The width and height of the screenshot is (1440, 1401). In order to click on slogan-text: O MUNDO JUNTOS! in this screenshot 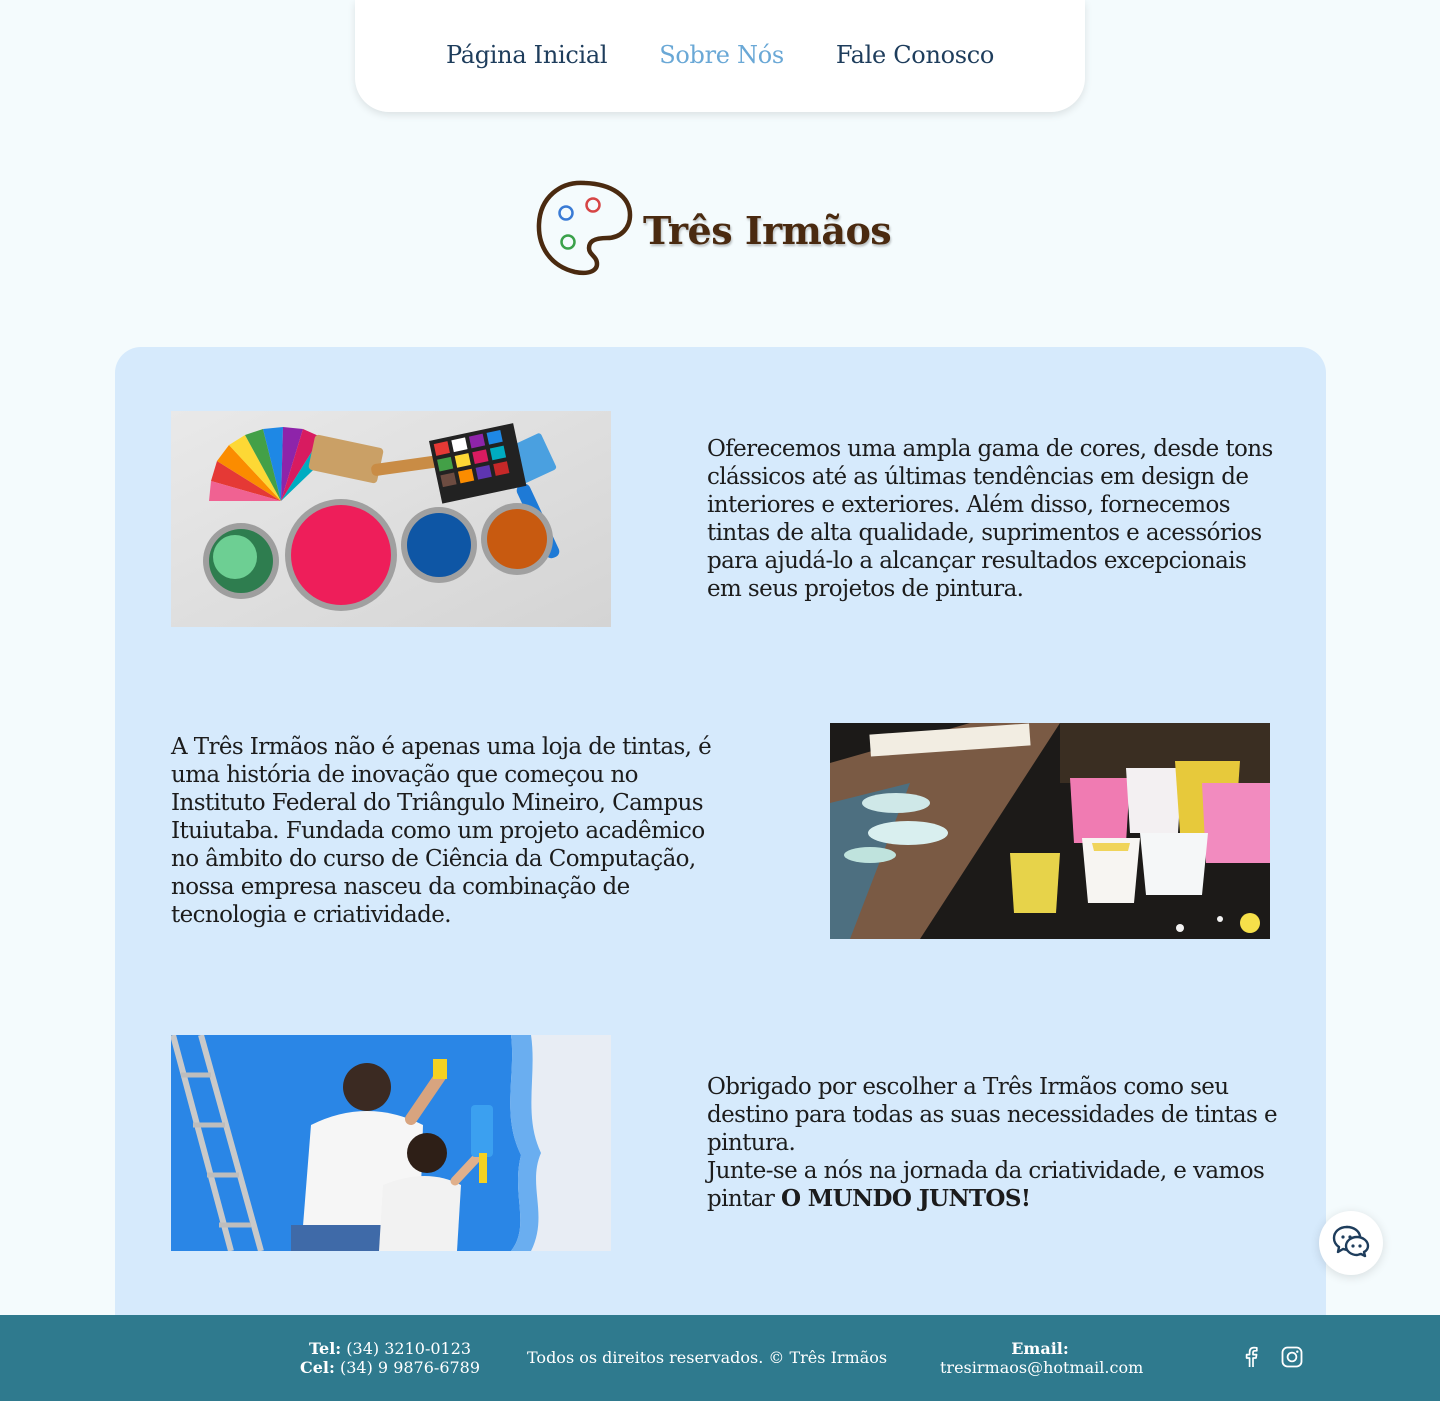, I will do `click(905, 1198)`.